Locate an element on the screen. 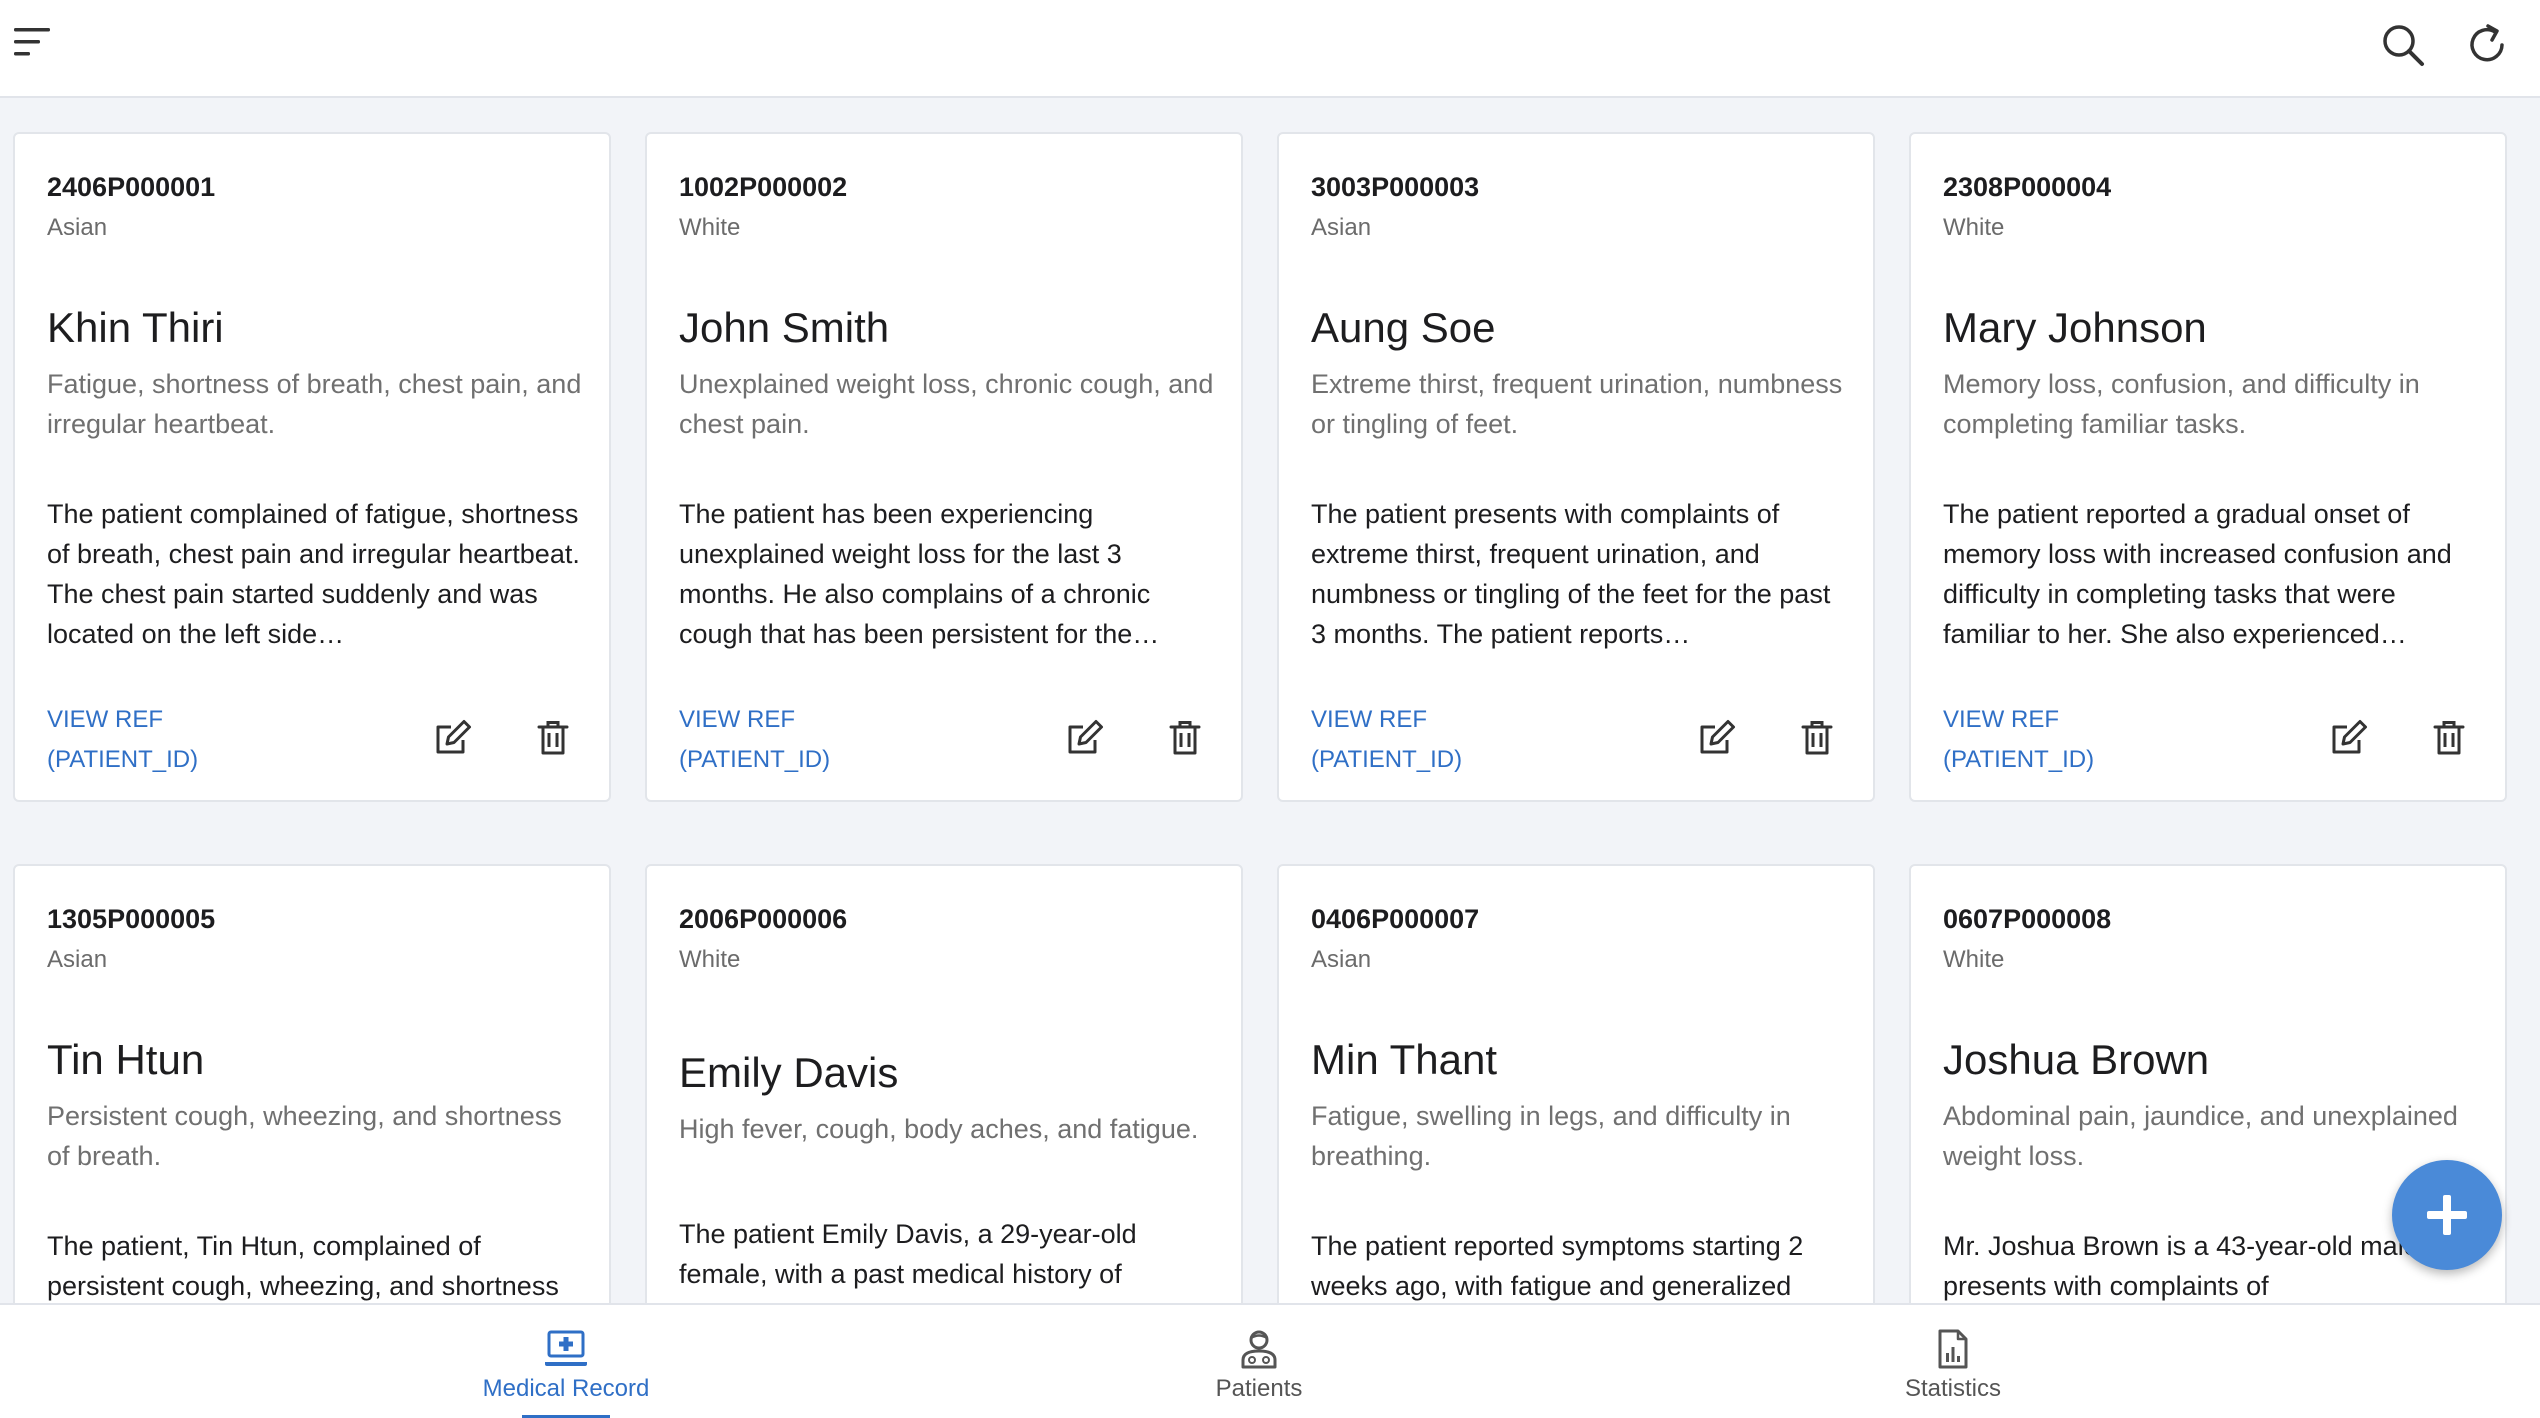  patient-id: 0406P000007 is located at coordinates (1395, 919).